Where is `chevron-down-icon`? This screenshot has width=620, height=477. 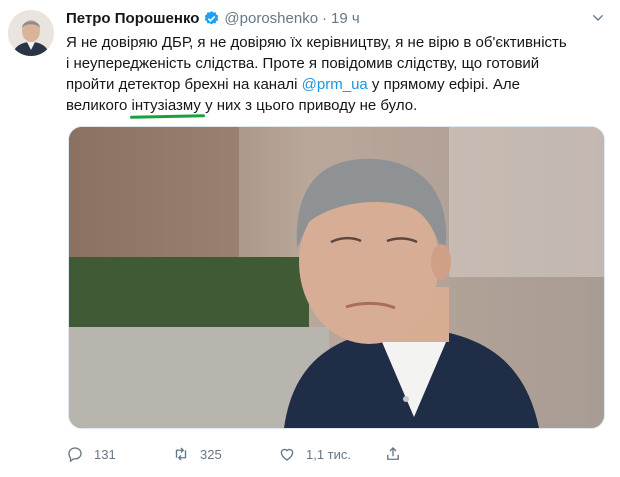 chevron-down-icon is located at coordinates (598, 18).